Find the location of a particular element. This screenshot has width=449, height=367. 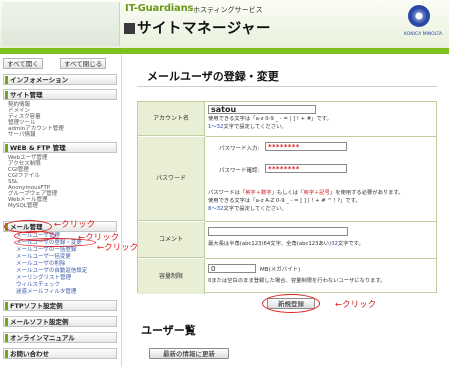

sidebar-item-server-info: サーバ情報 is located at coordinates (21, 135).